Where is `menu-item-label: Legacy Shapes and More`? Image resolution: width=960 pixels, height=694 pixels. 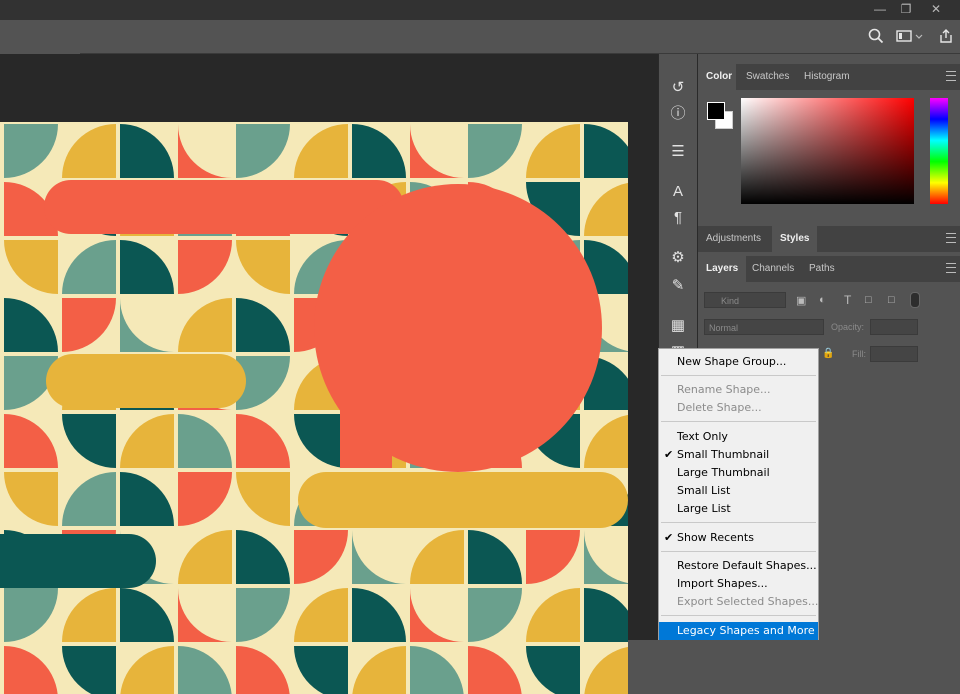
menu-item-label: Legacy Shapes and More is located at coordinates (746, 630).